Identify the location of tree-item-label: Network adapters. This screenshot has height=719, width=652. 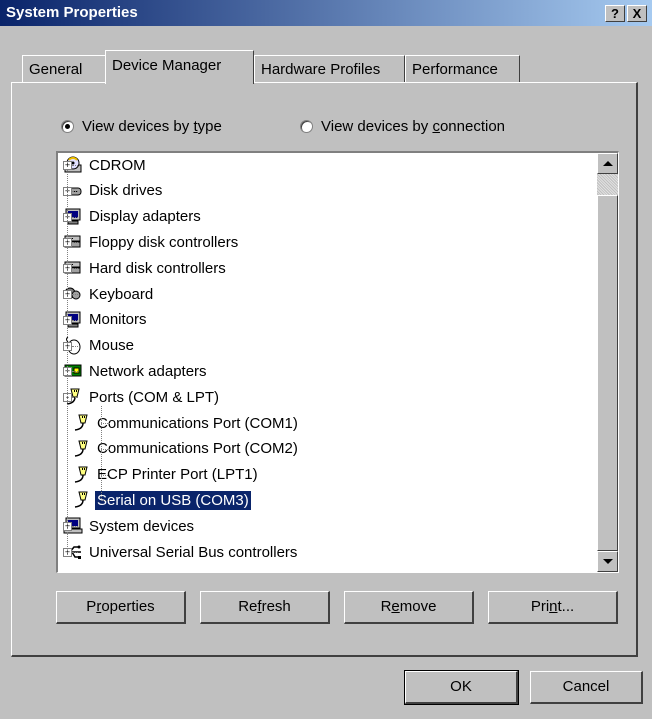
(148, 371).